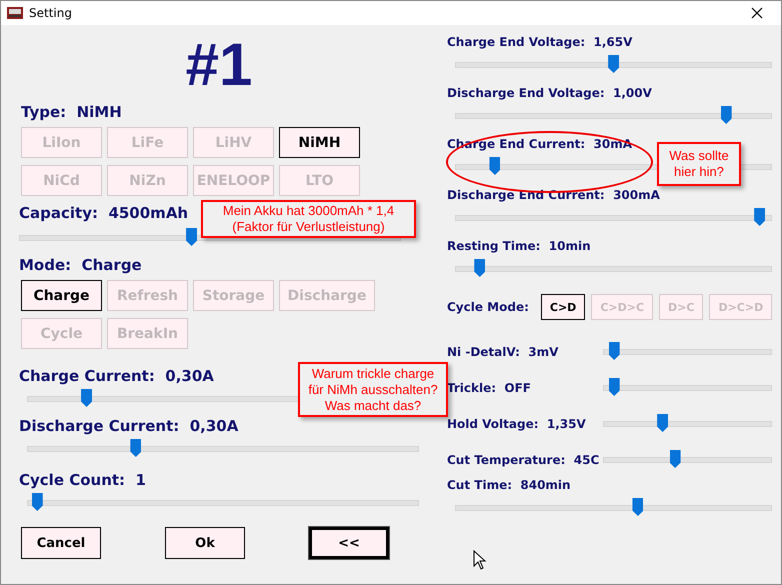 The height and width of the screenshot is (585, 782). Describe the element at coordinates (503, 352) in the screenshot. I see `setting-label: Ni -DetalV: 3mV` at that location.